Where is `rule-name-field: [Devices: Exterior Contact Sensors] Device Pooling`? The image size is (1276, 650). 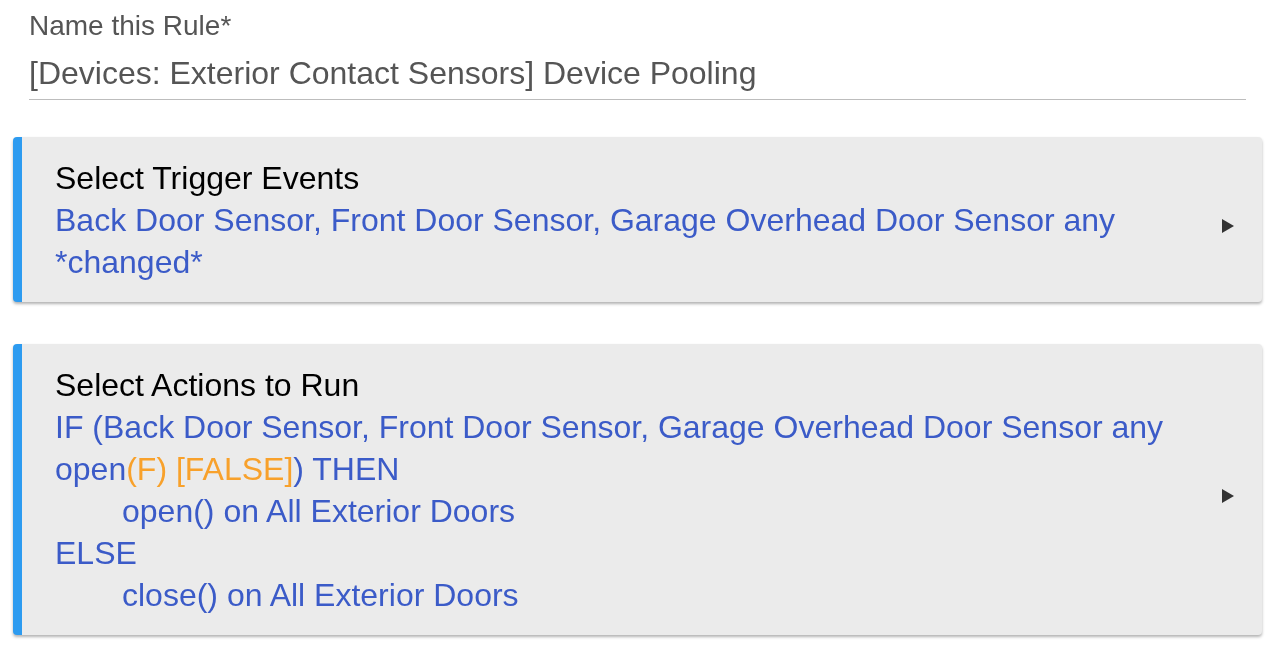 rule-name-field: [Devices: Exterior Contact Sensors] Device Pooling is located at coordinates (637, 76).